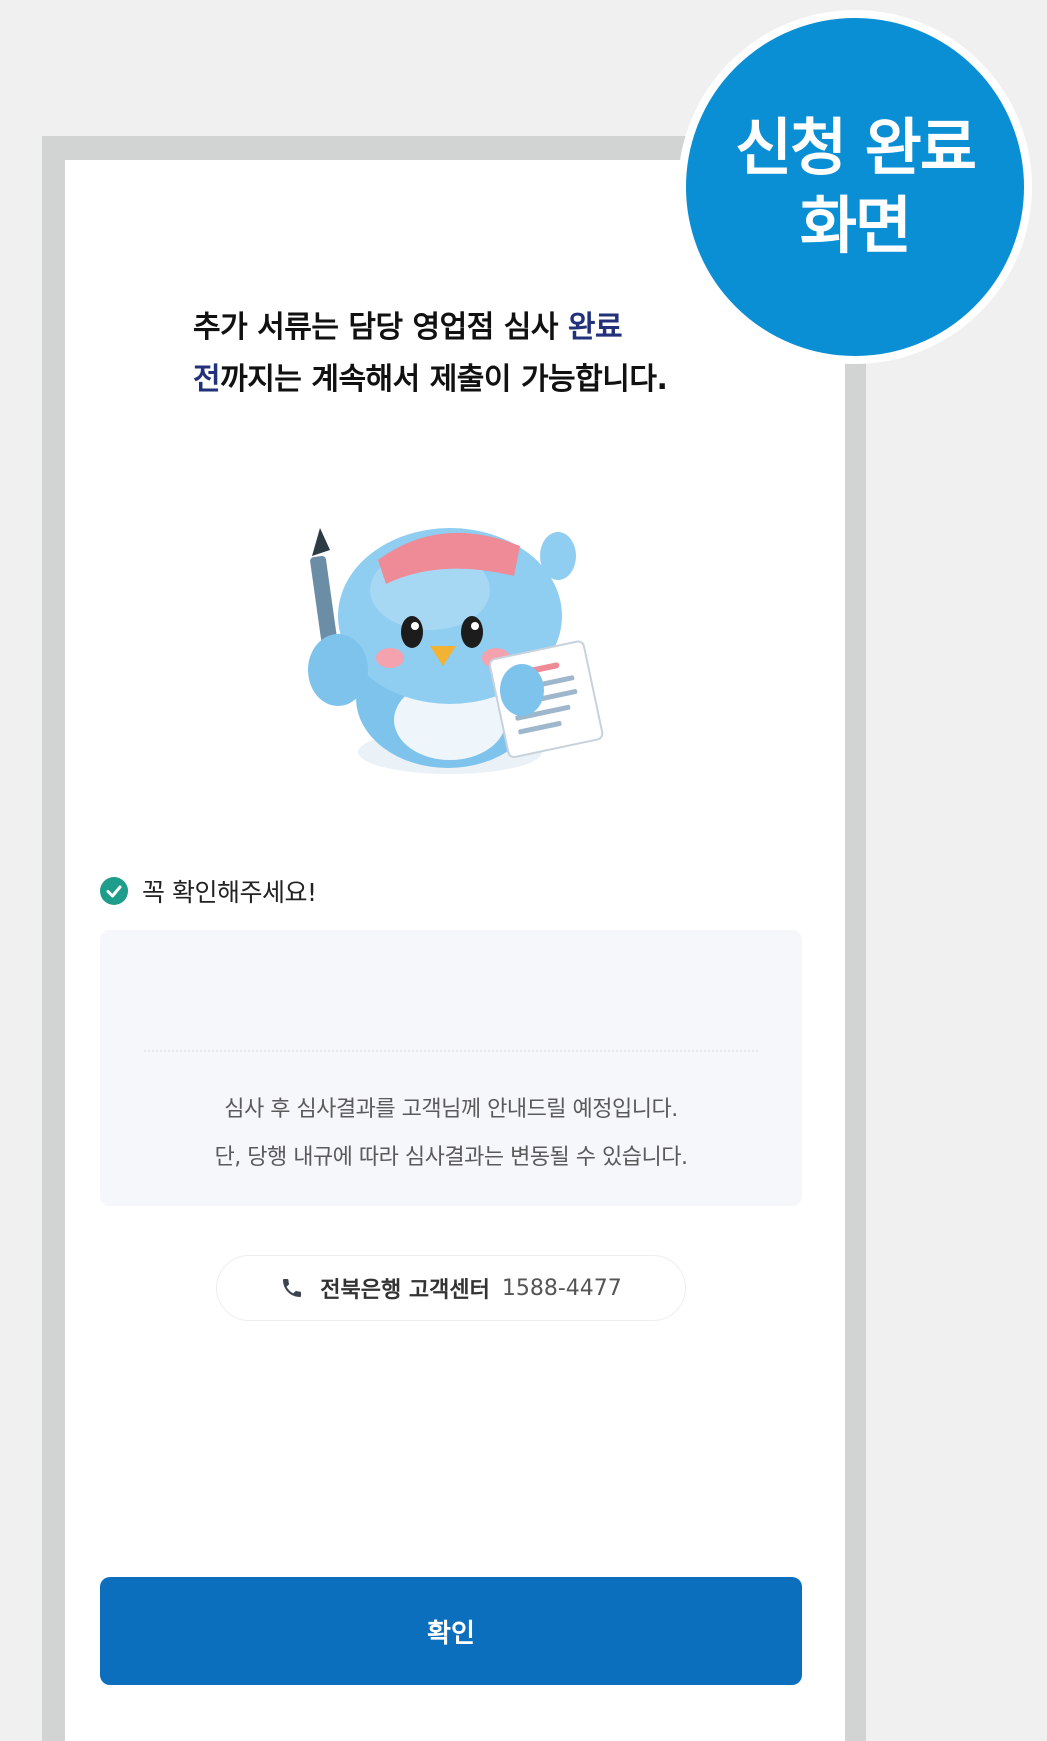 The height and width of the screenshot is (1741, 1047). Describe the element at coordinates (451, 1051) in the screenshot. I see `notice-divider` at that location.